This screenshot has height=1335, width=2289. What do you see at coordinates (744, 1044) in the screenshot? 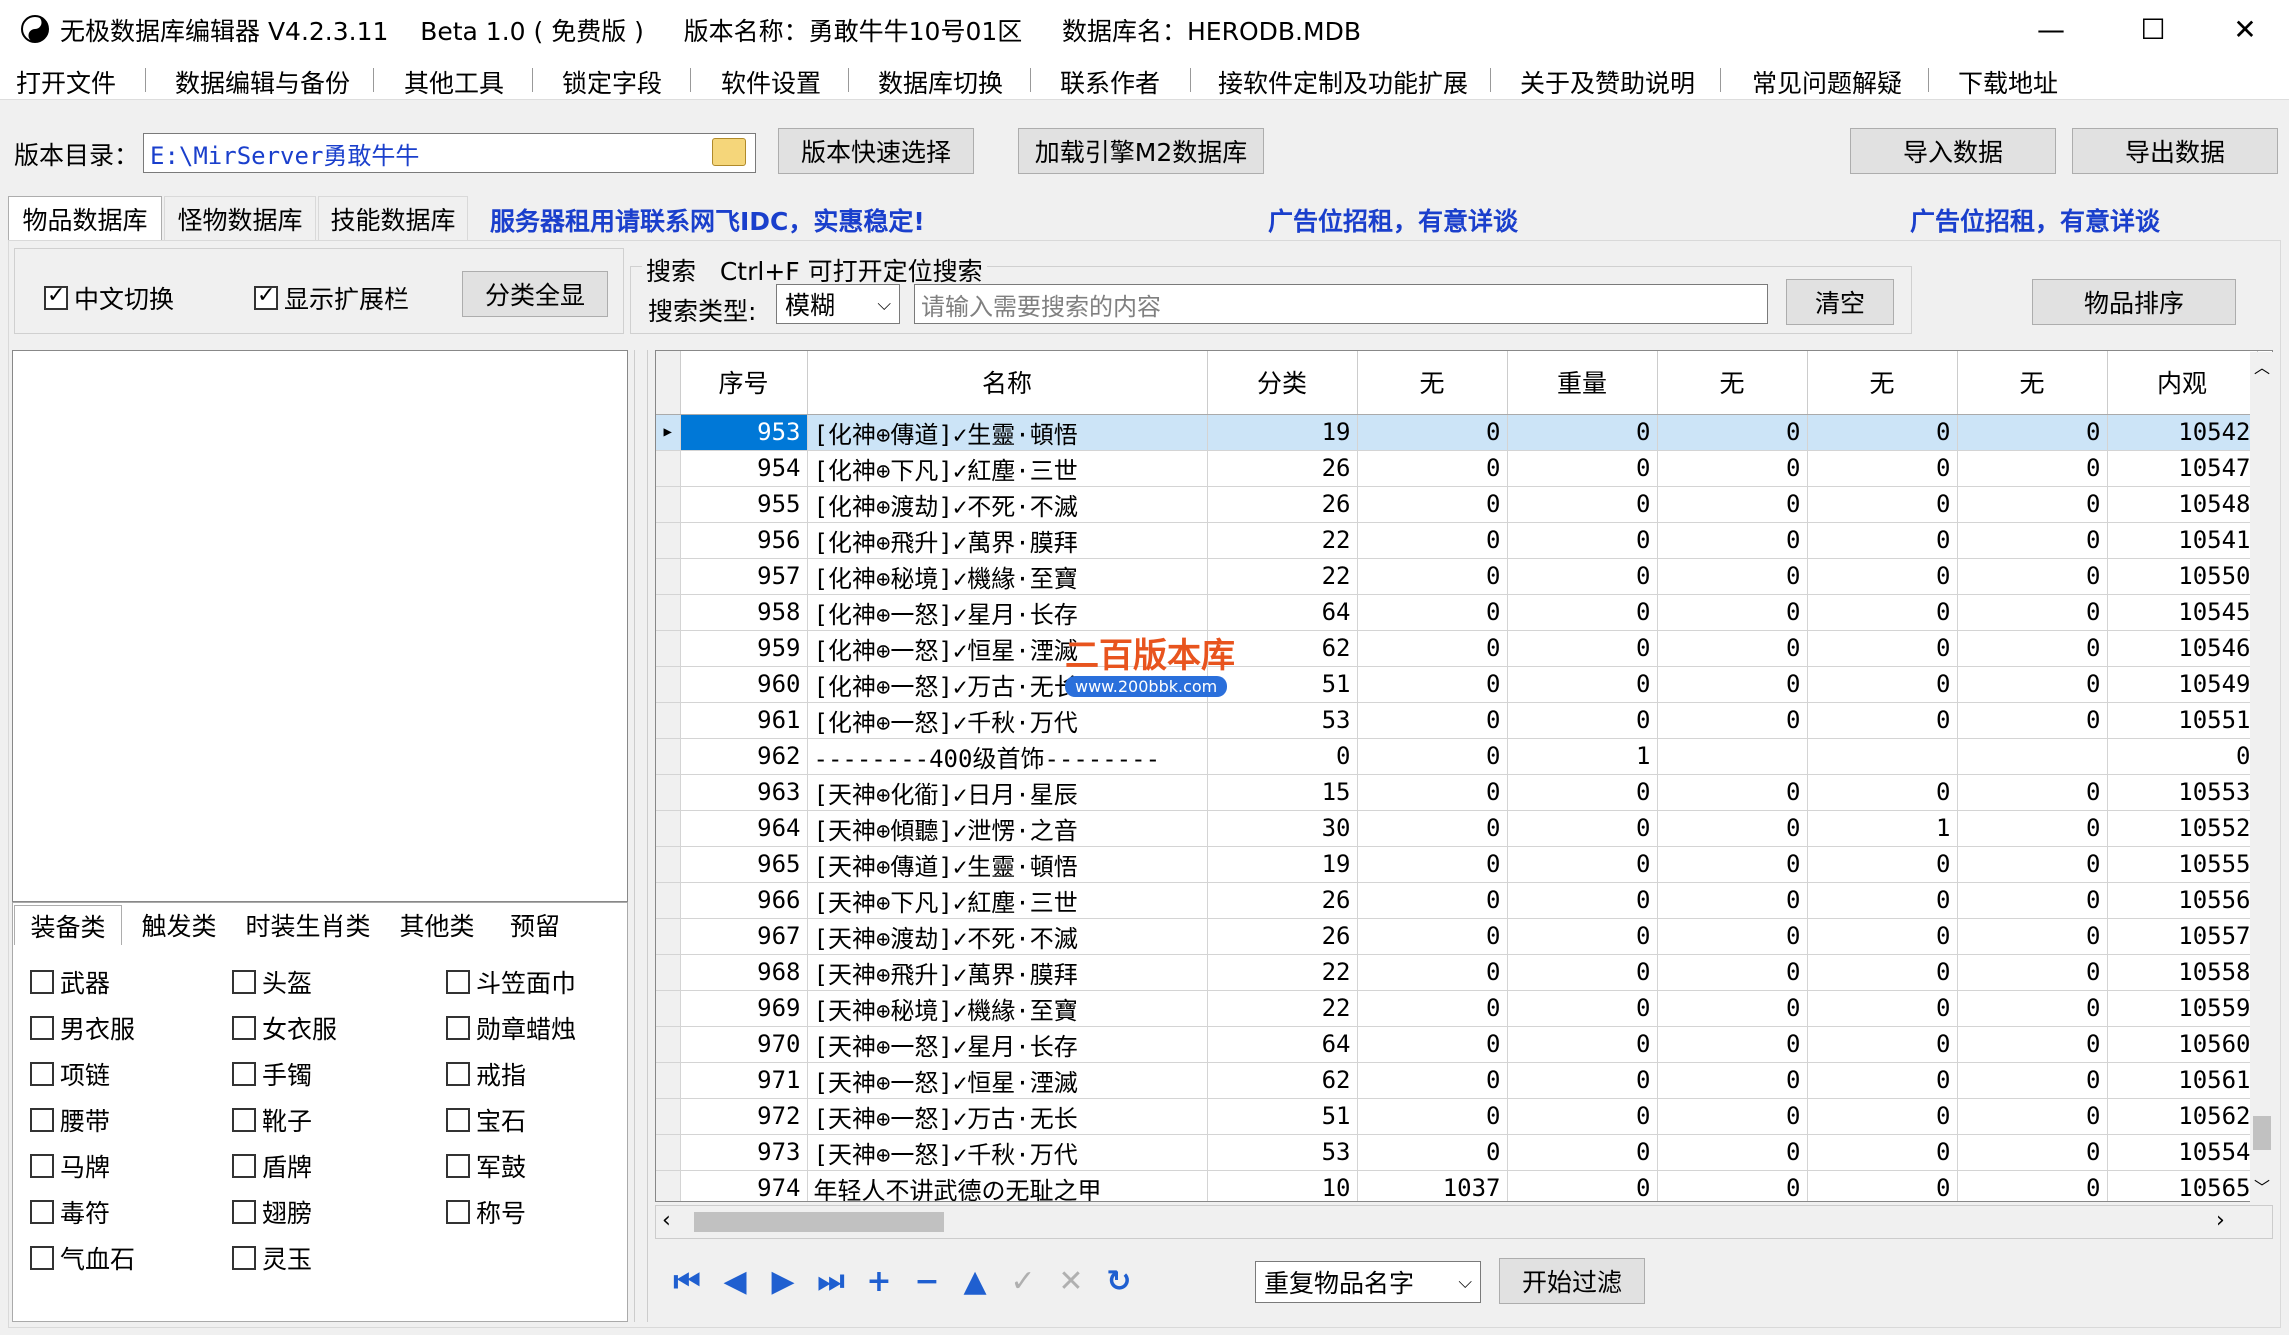
I see `table-cell: 970` at bounding box center [744, 1044].